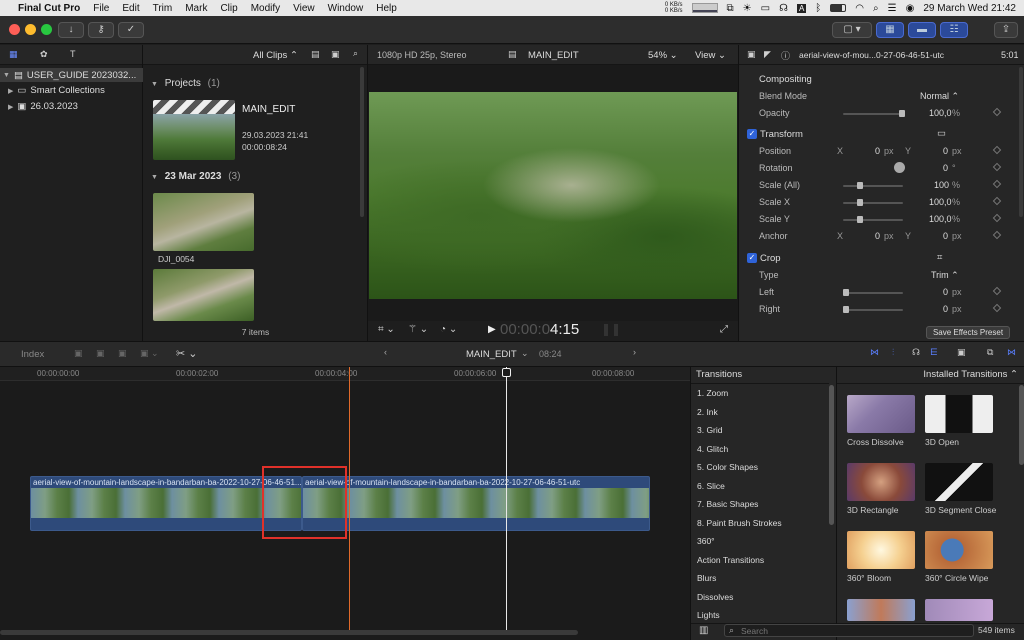 This screenshot has width=1024, height=640. What do you see at coordinates (873, 310) in the screenshot?
I see `crop-right-slider` at bounding box center [873, 310].